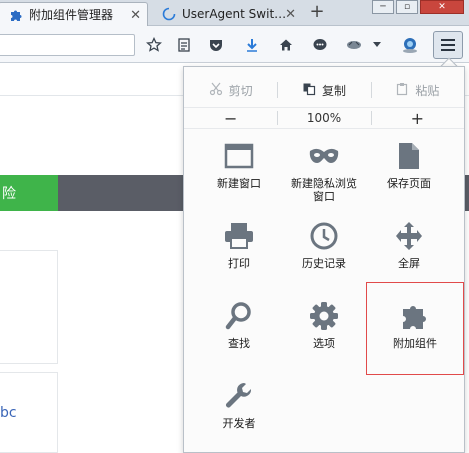 Image resolution: width=469 pixels, height=453 pixels. Describe the element at coordinates (415, 316) in the screenshot. I see `addons-puzzle-icon` at that location.